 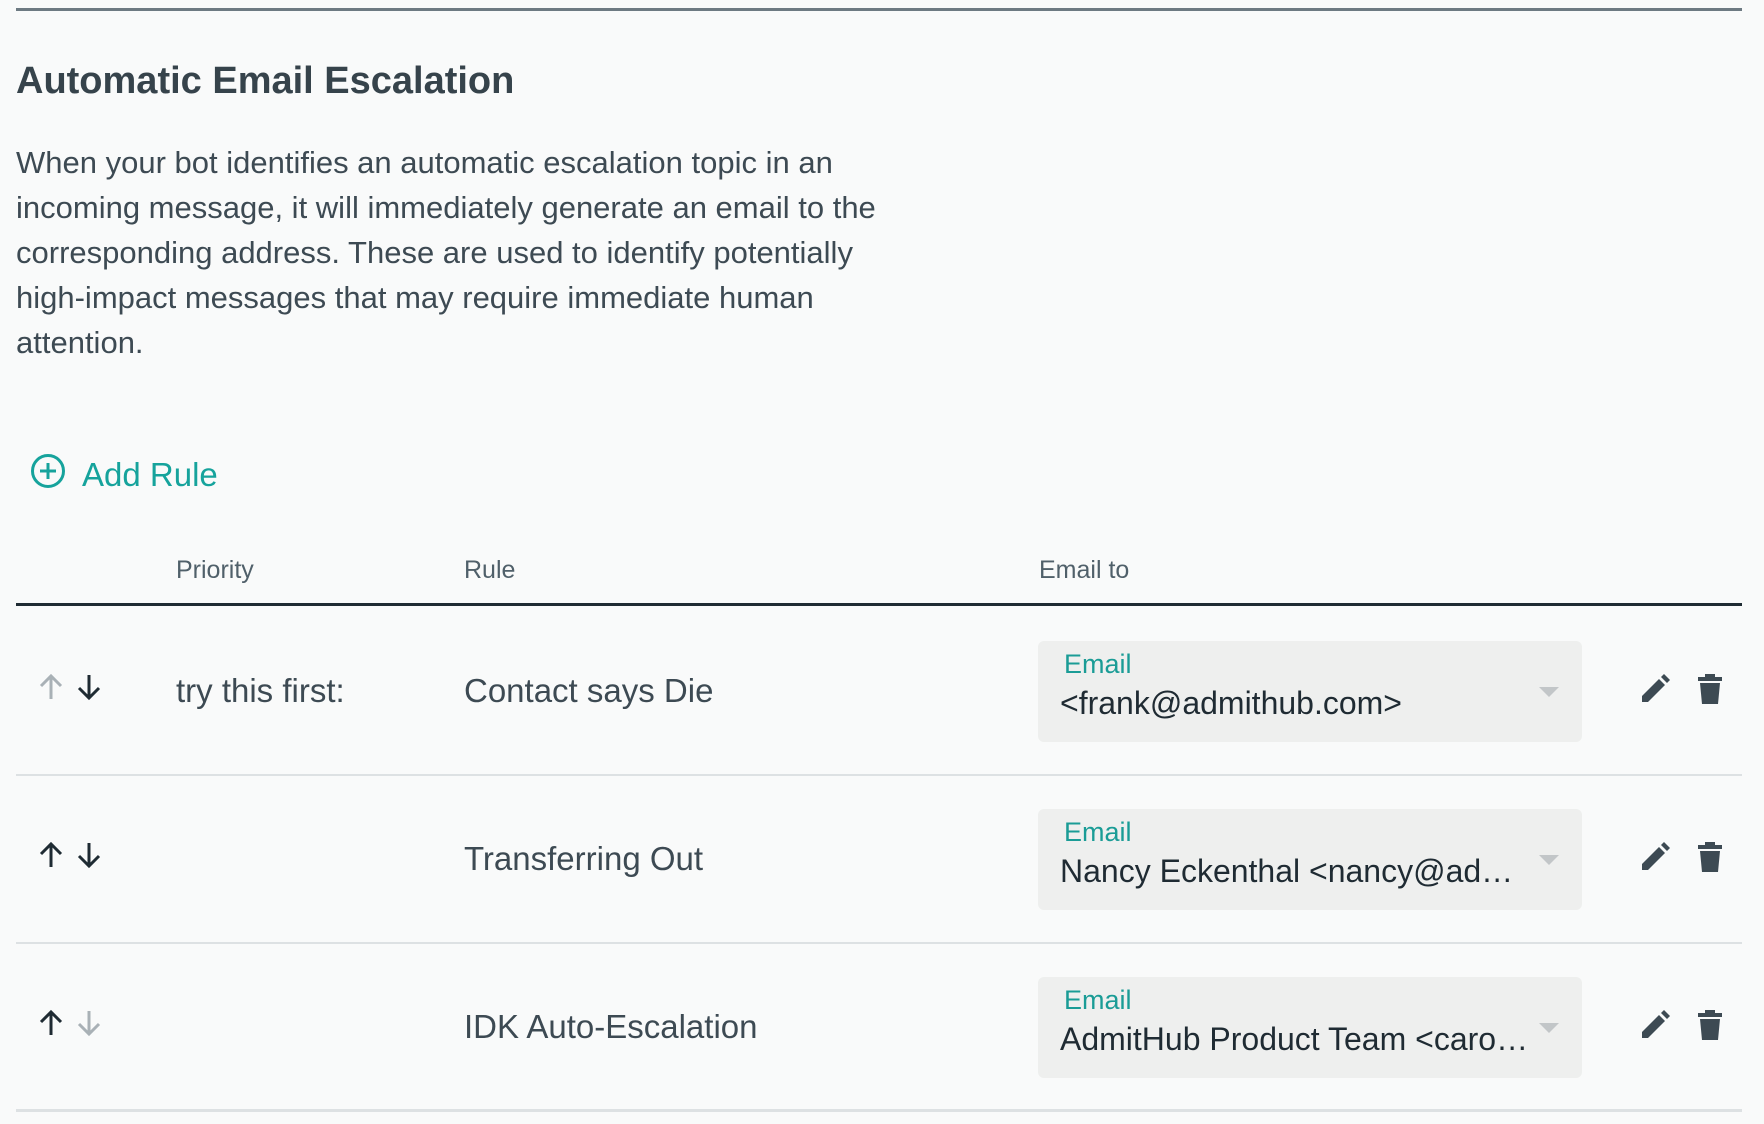 I want to click on column-header-rule: Rule, so click(x=490, y=570).